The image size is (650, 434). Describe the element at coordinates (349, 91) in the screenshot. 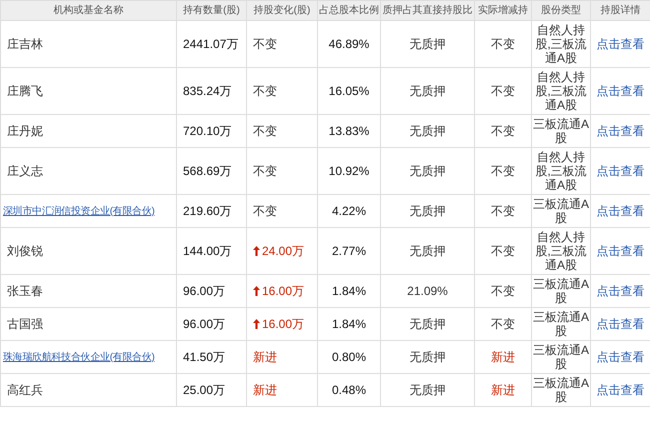

I see `table-cell: 16.05%` at that location.